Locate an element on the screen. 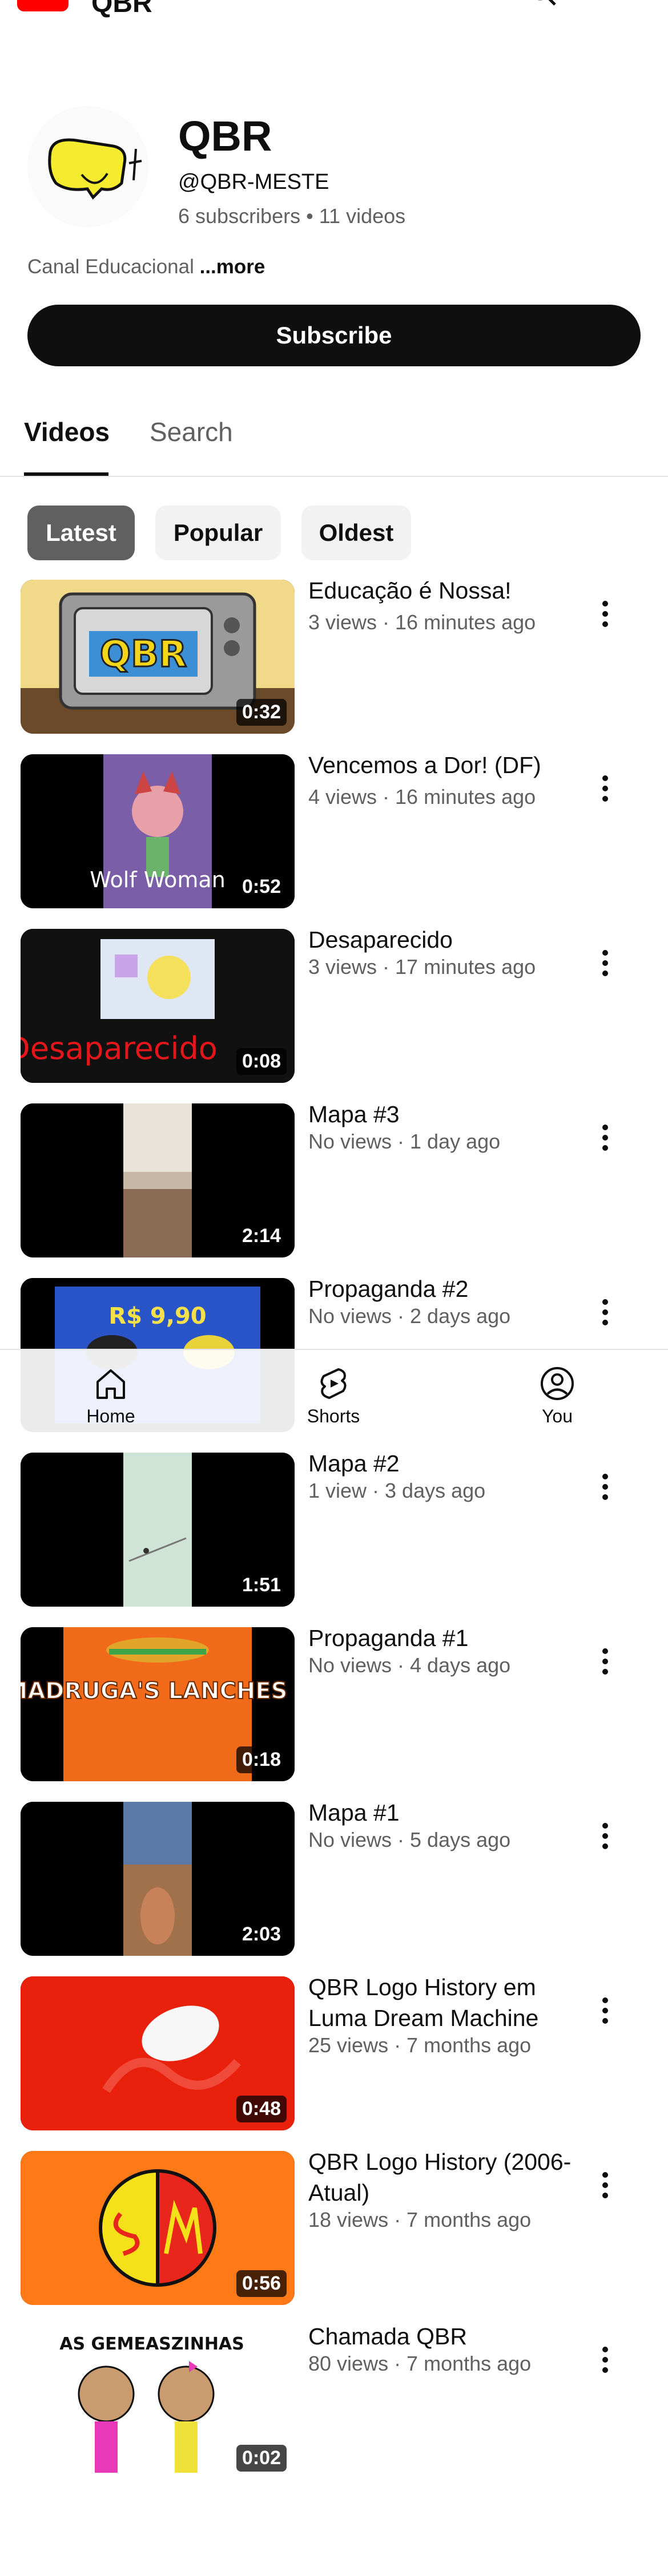 This screenshot has width=668, height=2576. video-thumbnail: 0:56 is located at coordinates (158, 2228).